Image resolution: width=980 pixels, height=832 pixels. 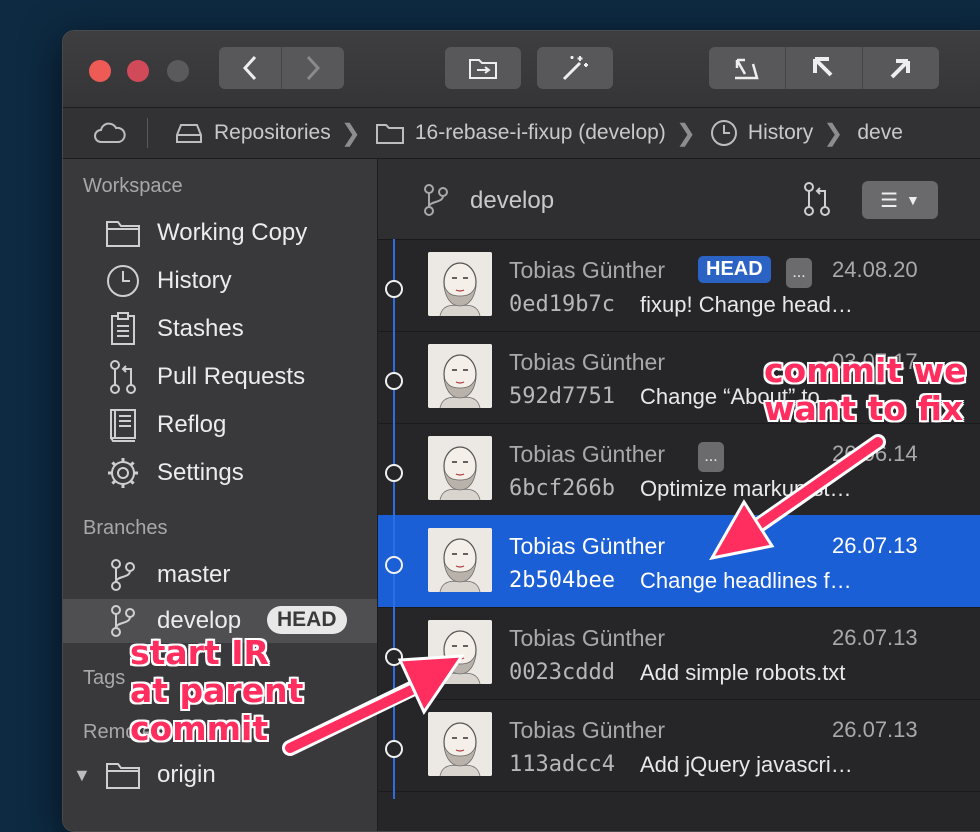 What do you see at coordinates (199, 728) in the screenshot?
I see `annotation-line: commit` at bounding box center [199, 728].